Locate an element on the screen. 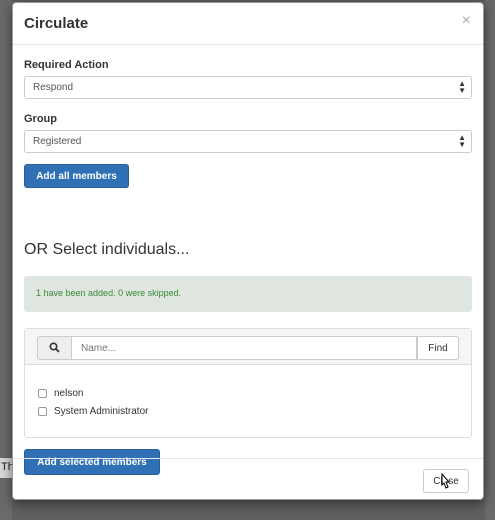 The height and width of the screenshot is (520, 495). member-item: System Administrator is located at coordinates (93, 411).